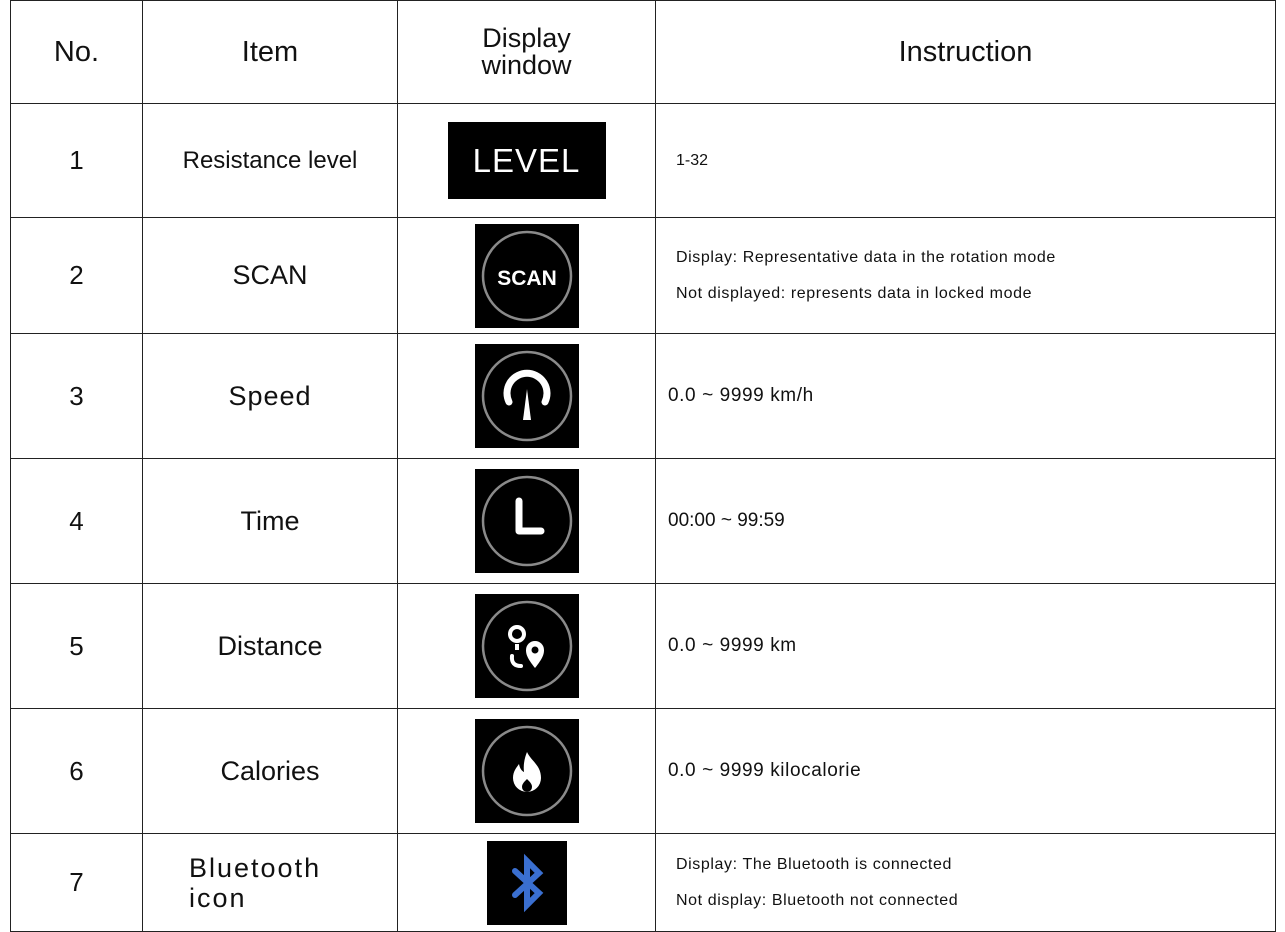  I want to click on header-no: No., so click(76, 52).